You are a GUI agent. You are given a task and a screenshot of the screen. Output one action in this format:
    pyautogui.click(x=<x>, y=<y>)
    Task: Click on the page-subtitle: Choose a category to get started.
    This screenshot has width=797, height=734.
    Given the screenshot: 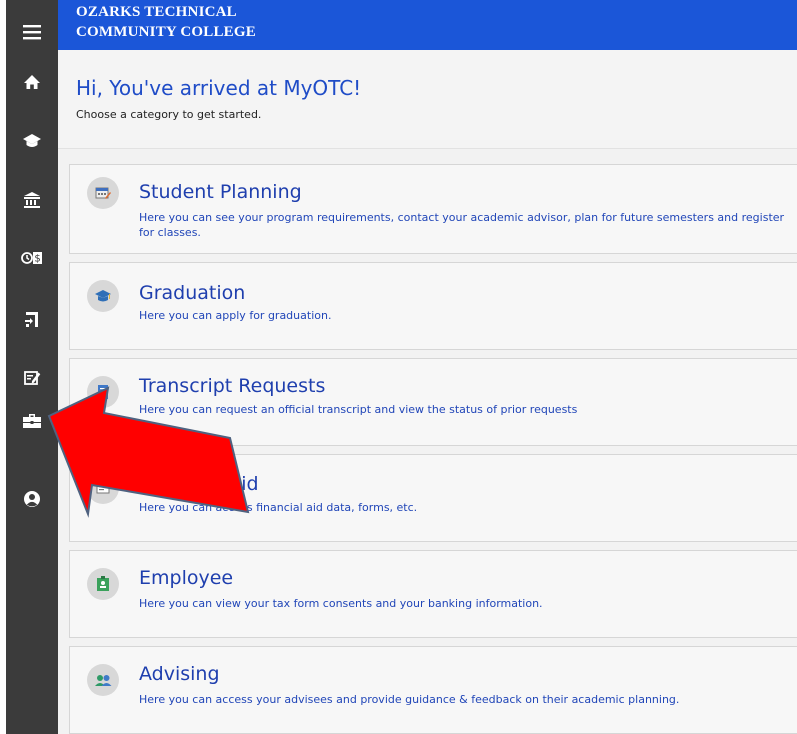 What is the action you would take?
    pyautogui.click(x=169, y=114)
    